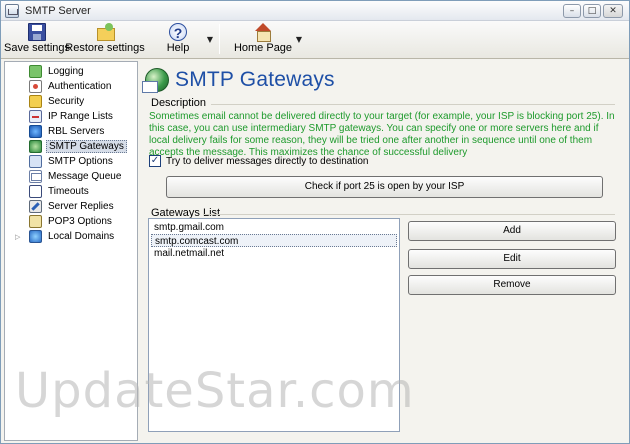 This screenshot has height=444, width=630. I want to click on sidebar-item-rbl-servers: RBL Servers, so click(55, 131).